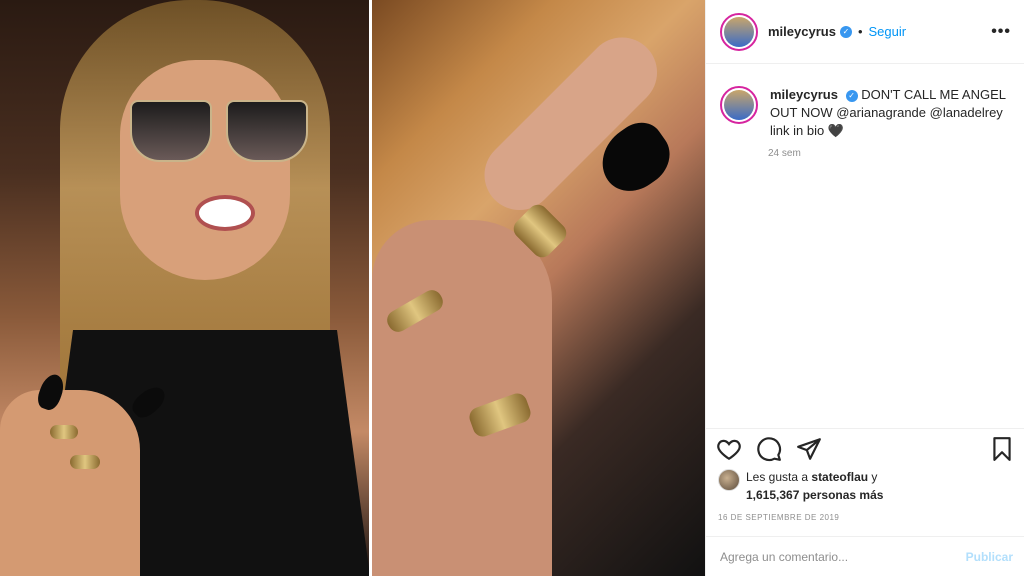 The height and width of the screenshot is (576, 1024). I want to click on right-lens, so click(267, 131).